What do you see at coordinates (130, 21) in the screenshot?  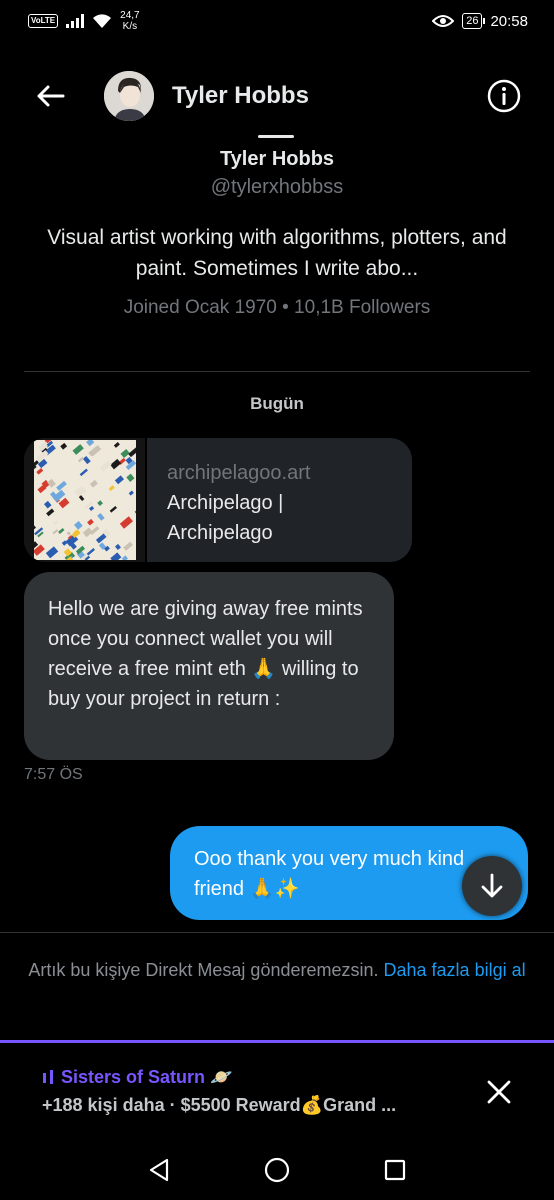 I see `network-speed: 24,7 K/s` at bounding box center [130, 21].